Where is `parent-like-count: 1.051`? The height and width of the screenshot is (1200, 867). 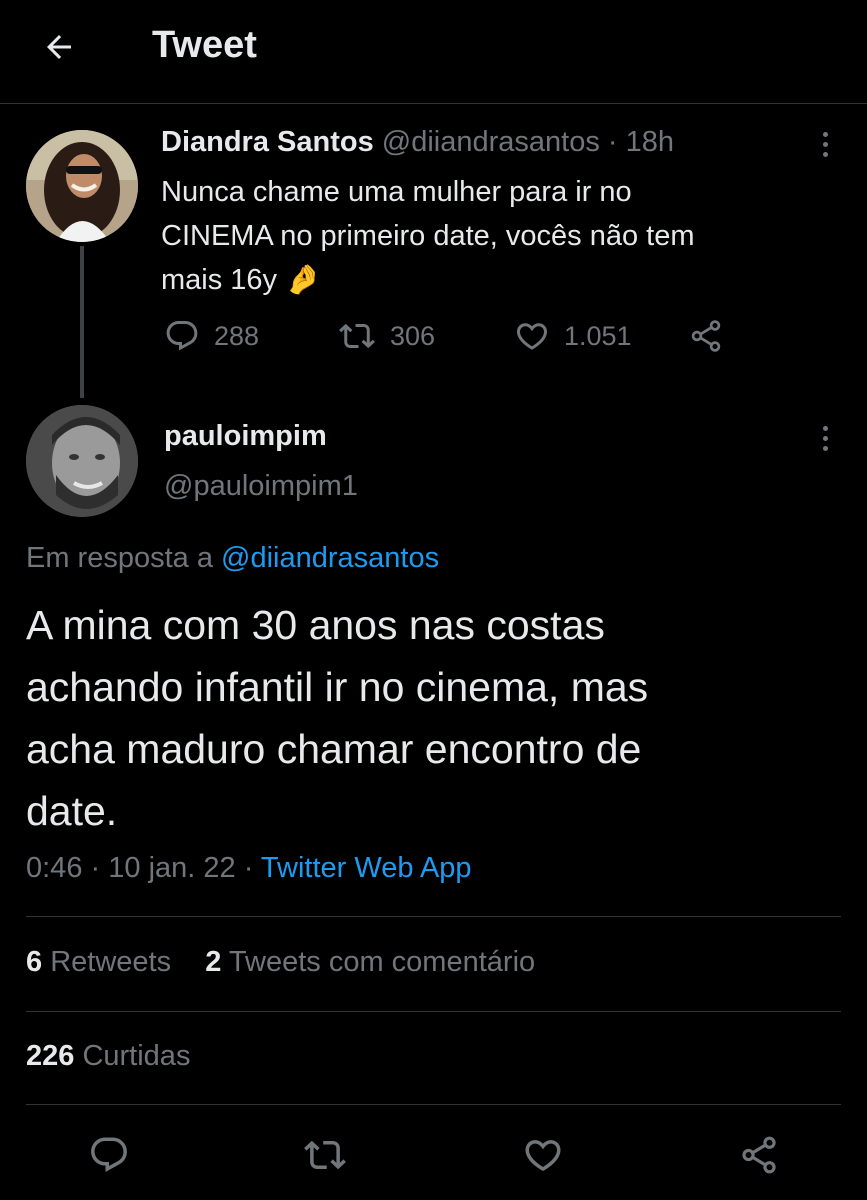 parent-like-count: 1.051 is located at coordinates (598, 335).